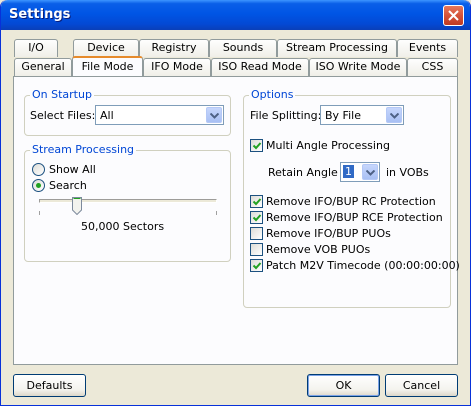 The image size is (471, 406). I want to click on tab-device: Device, so click(106, 48).